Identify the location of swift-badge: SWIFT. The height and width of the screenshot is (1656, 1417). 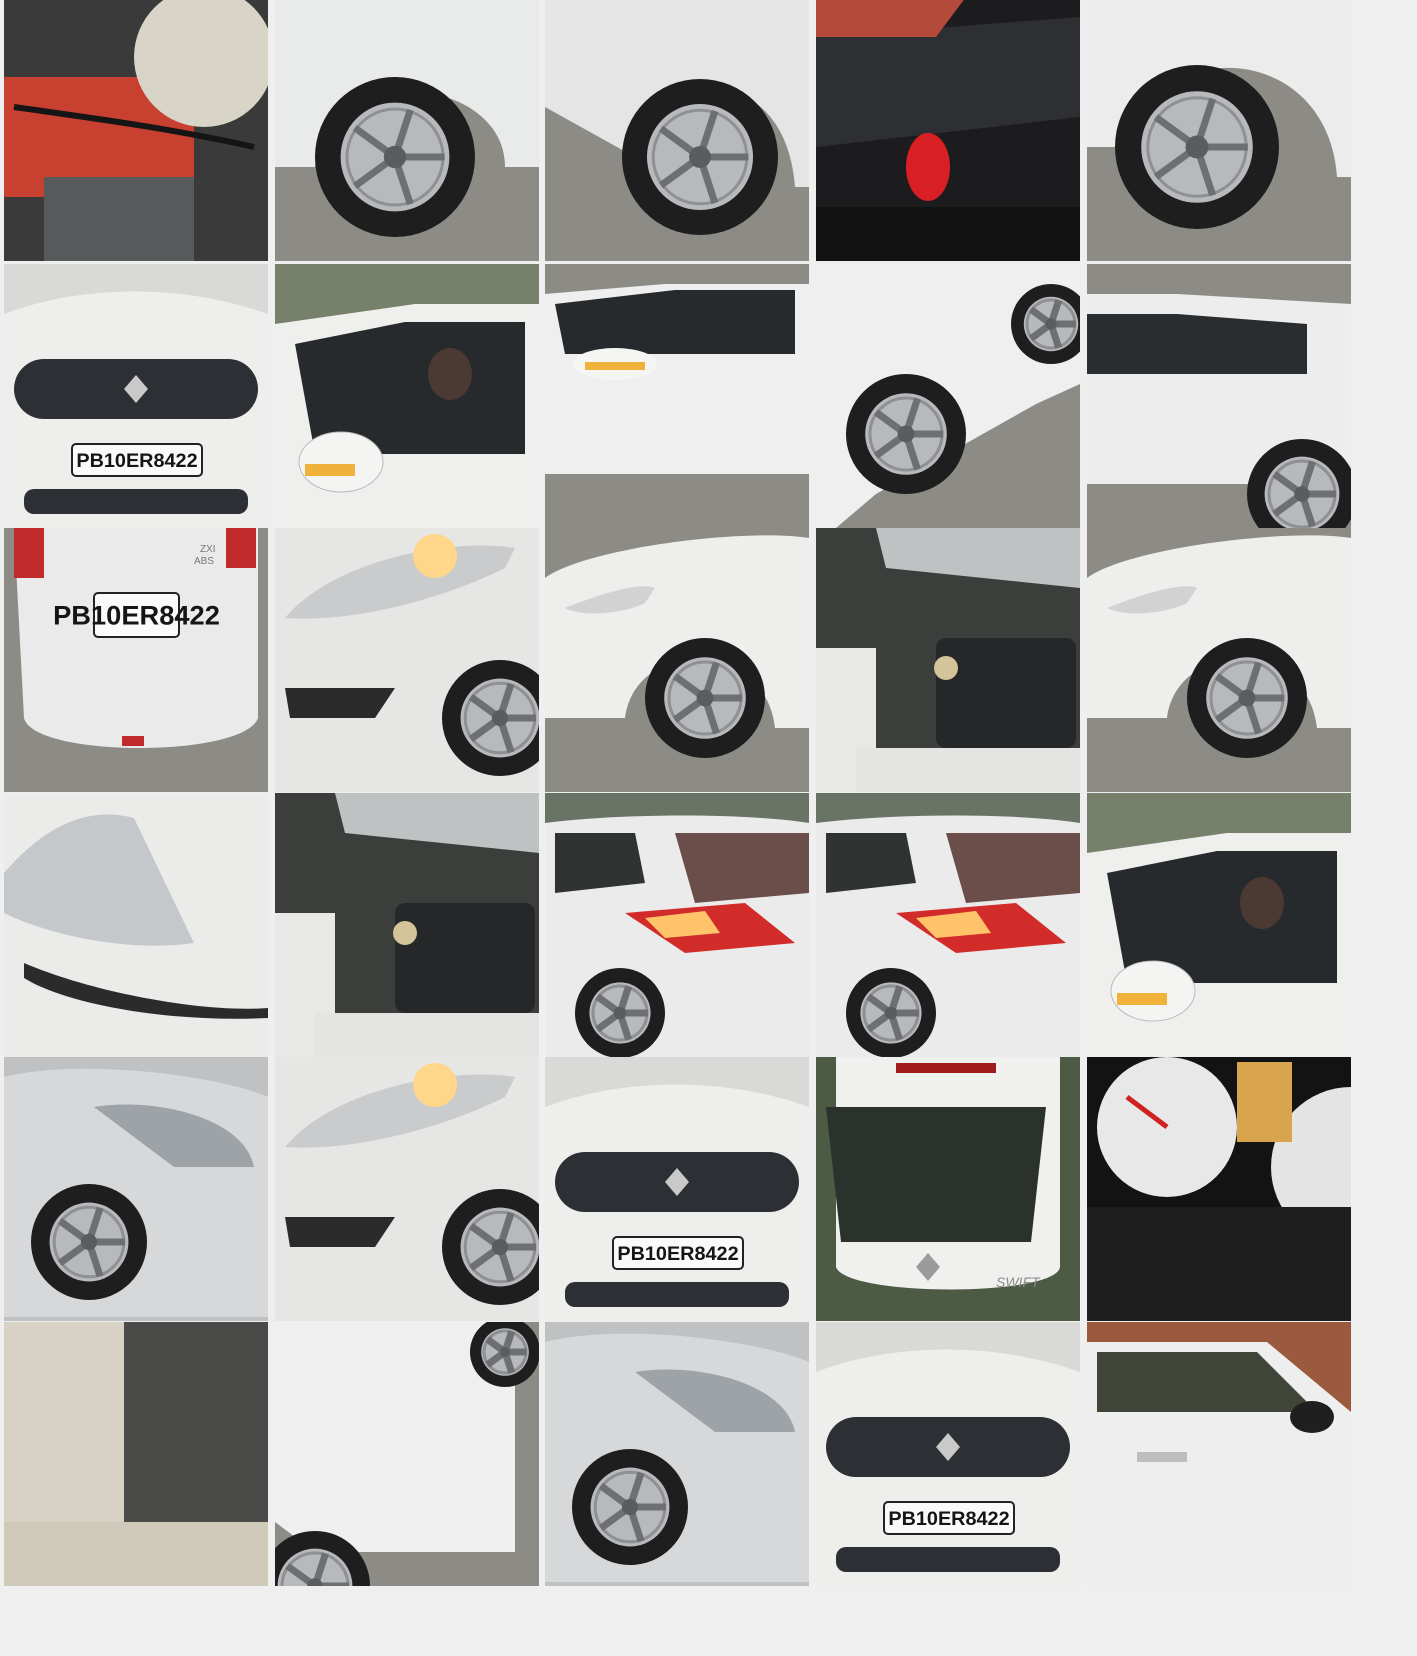
(1018, 1282).